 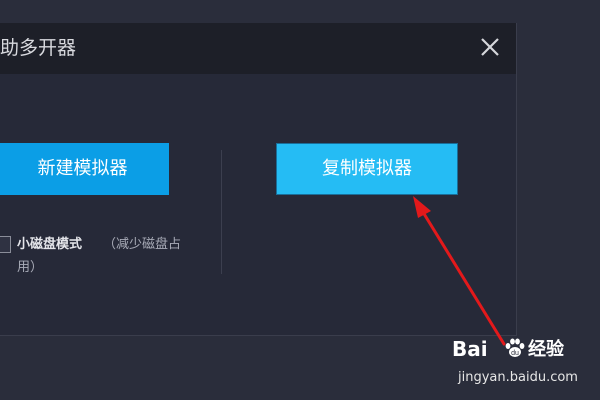 I want to click on small-disk-mode-hint: （减少磁盘占, so click(x=142, y=244).